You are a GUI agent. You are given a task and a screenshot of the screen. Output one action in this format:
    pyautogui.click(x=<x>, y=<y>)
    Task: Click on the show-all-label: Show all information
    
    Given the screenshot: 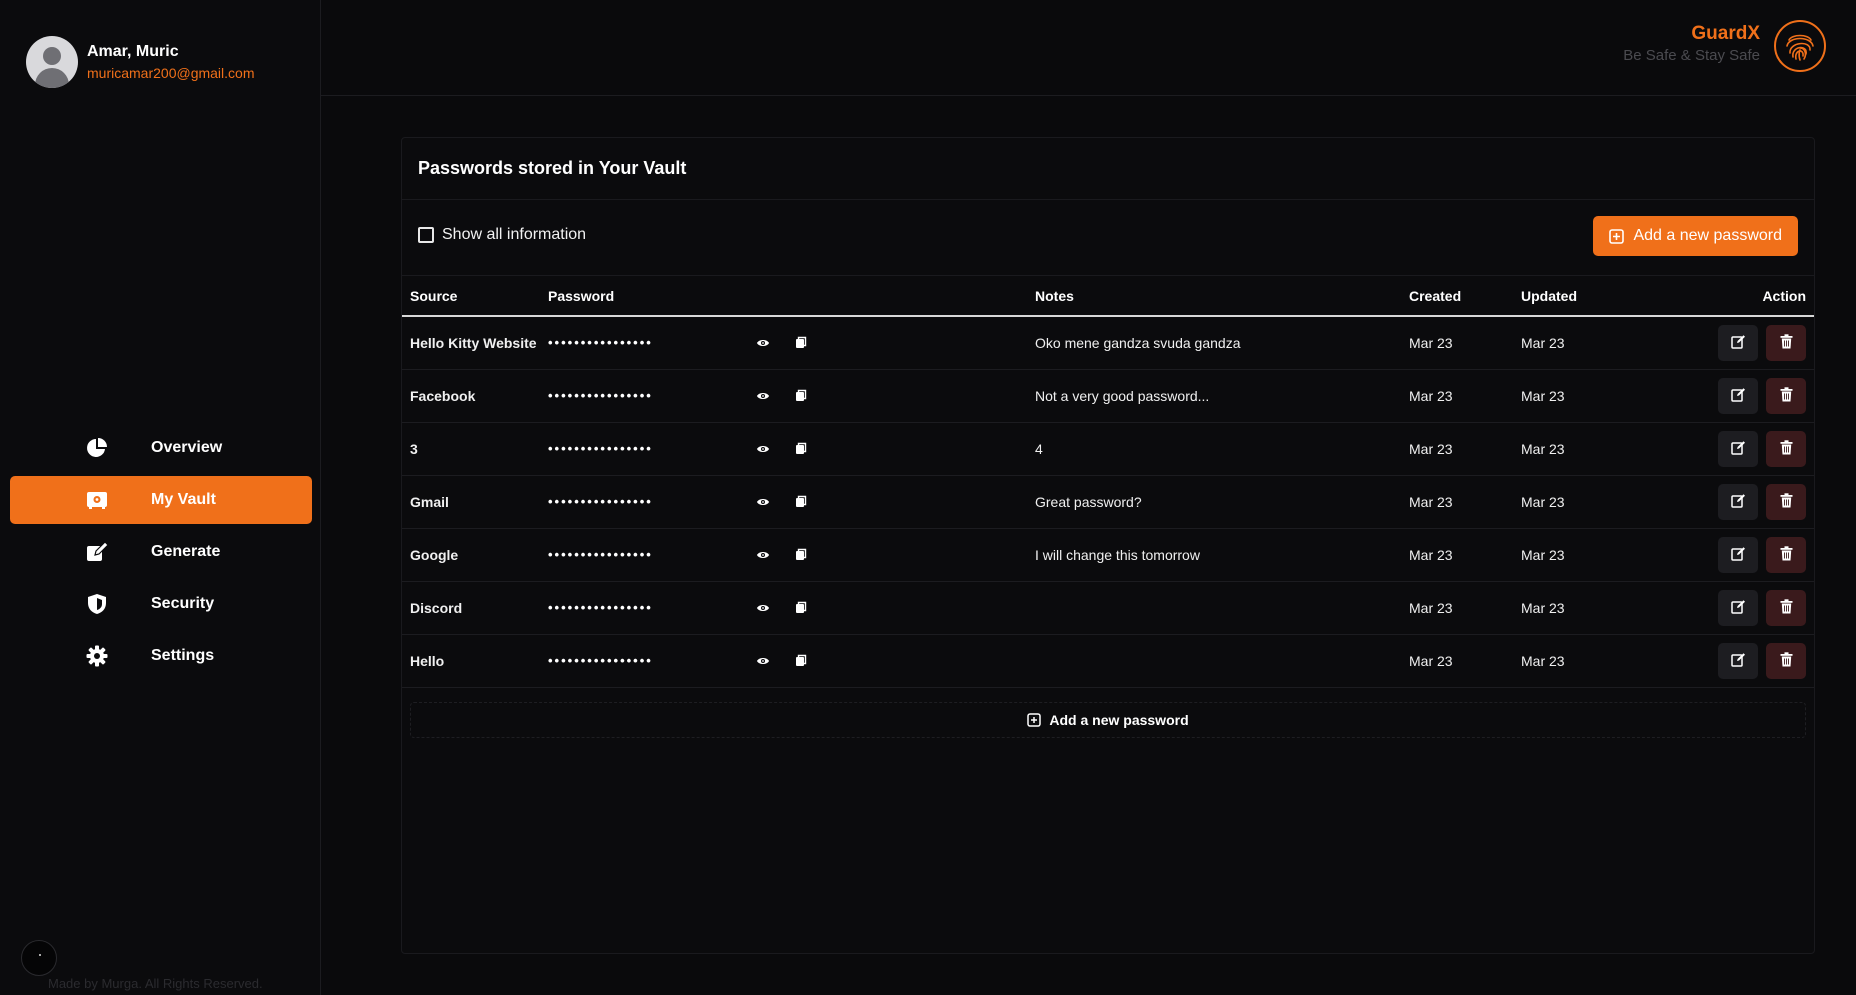 What is the action you would take?
    pyautogui.click(x=514, y=234)
    